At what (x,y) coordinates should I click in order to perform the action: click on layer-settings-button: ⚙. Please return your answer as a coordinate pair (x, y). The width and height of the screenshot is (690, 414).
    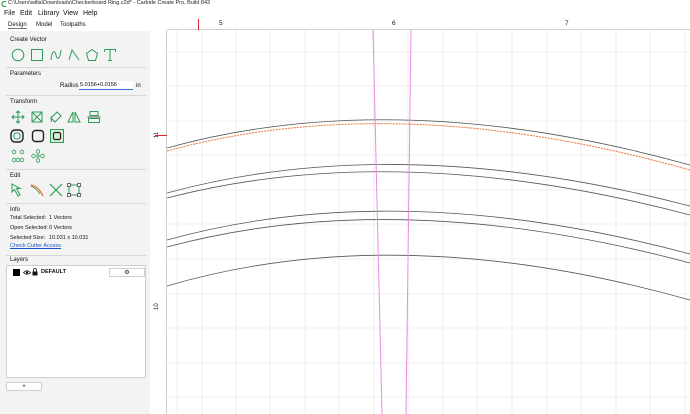
    Looking at the image, I should click on (127, 272).